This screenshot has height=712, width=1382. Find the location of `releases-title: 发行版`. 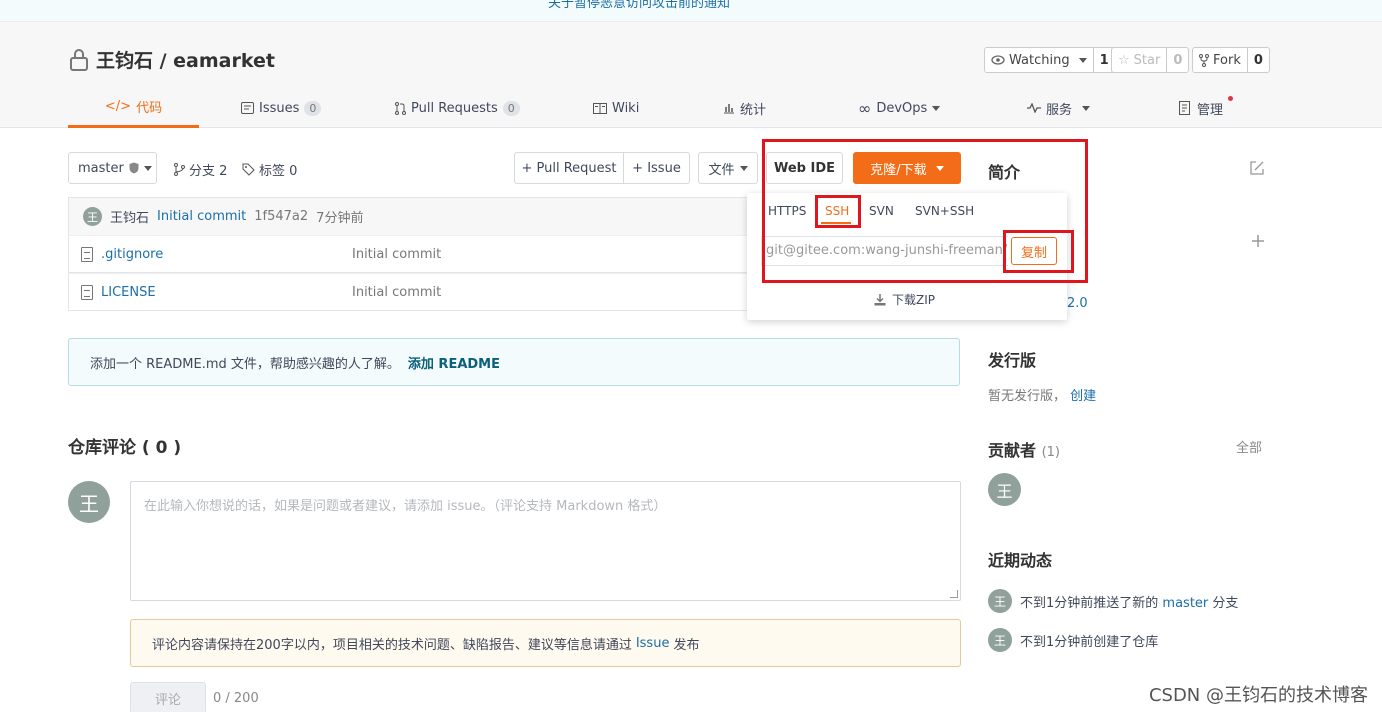

releases-title: 发行版 is located at coordinates (1012, 360).